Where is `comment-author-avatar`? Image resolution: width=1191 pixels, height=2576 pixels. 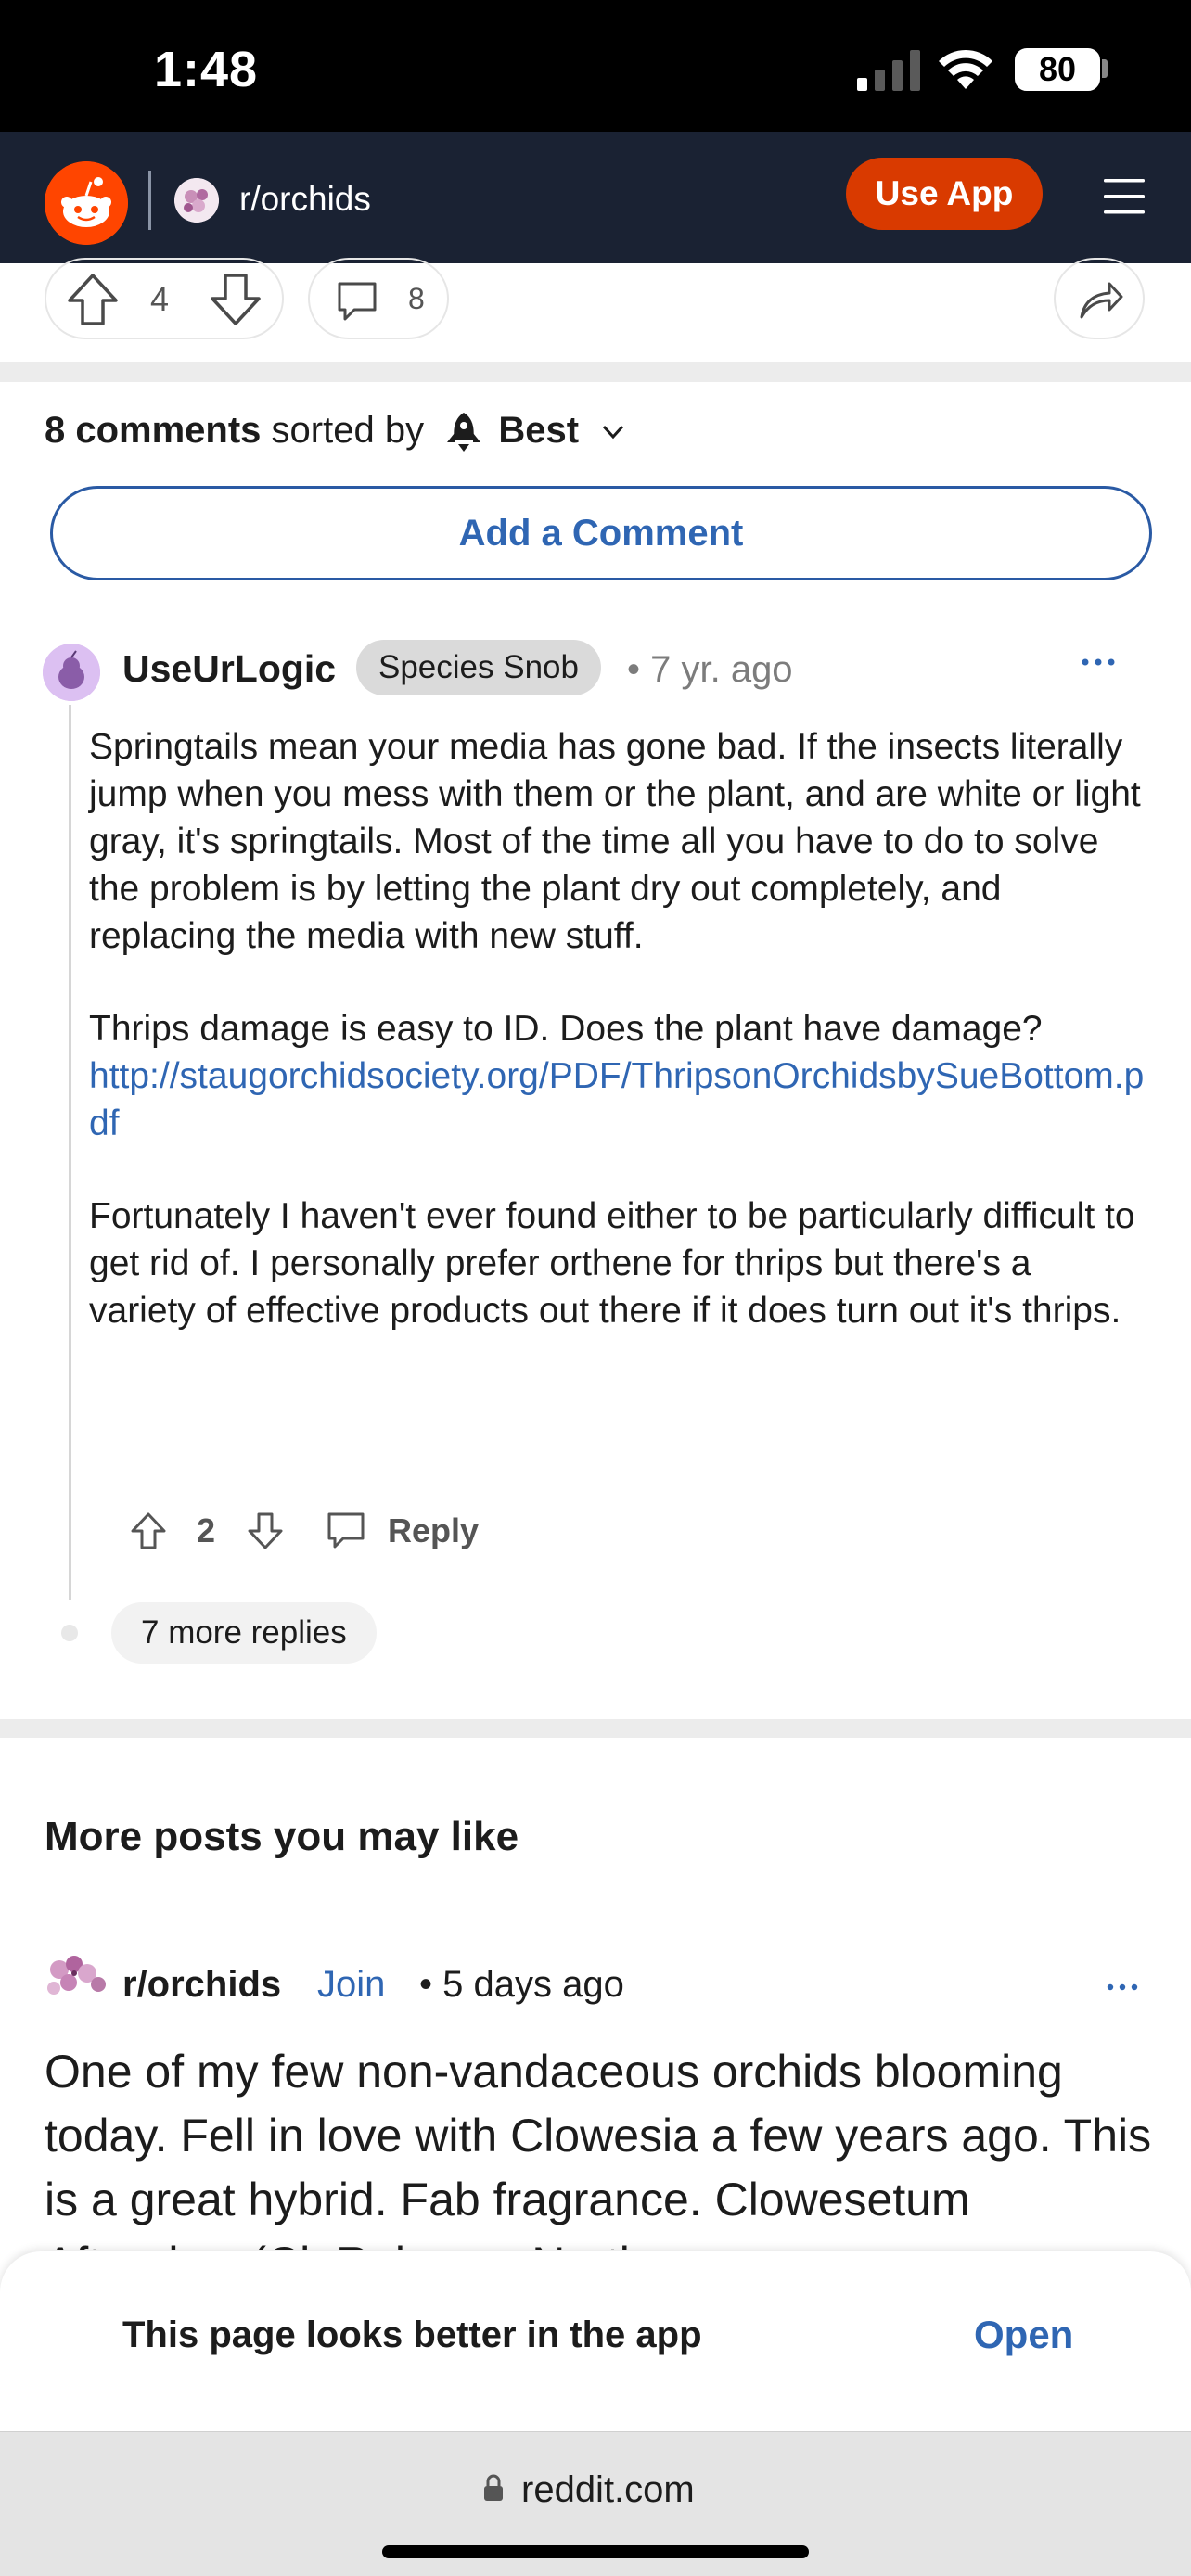
comment-author-avatar is located at coordinates (71, 672).